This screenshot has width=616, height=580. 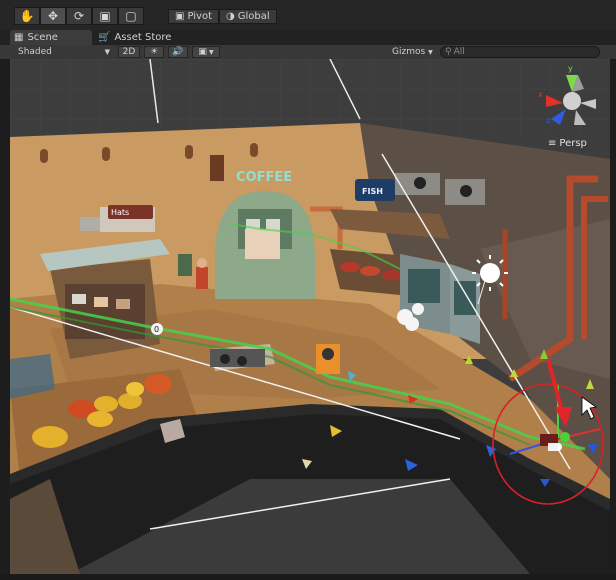 I want to click on 2d-label: 2D, so click(x=129, y=52).